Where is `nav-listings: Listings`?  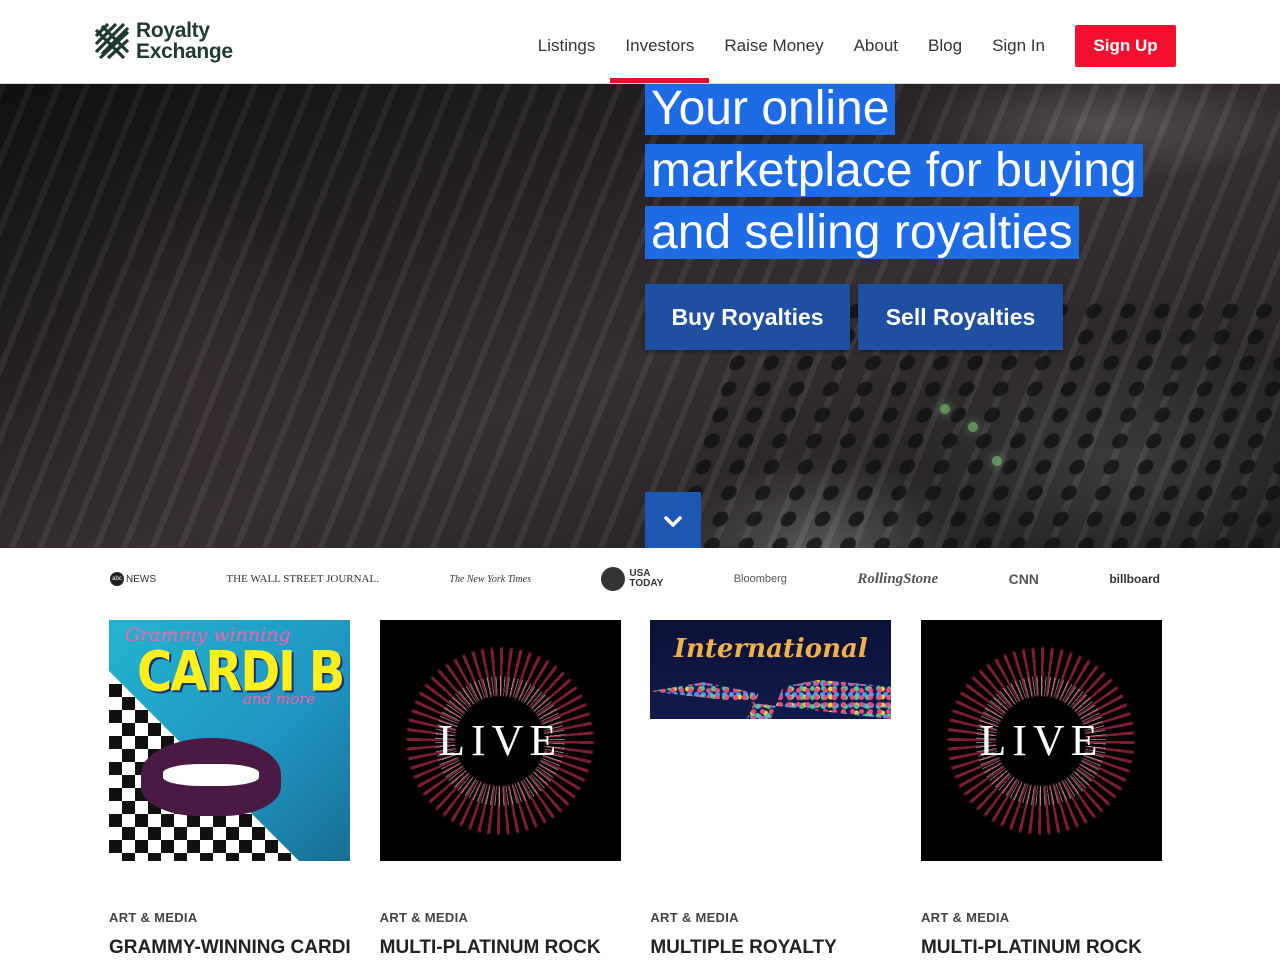 nav-listings: Listings is located at coordinates (567, 46).